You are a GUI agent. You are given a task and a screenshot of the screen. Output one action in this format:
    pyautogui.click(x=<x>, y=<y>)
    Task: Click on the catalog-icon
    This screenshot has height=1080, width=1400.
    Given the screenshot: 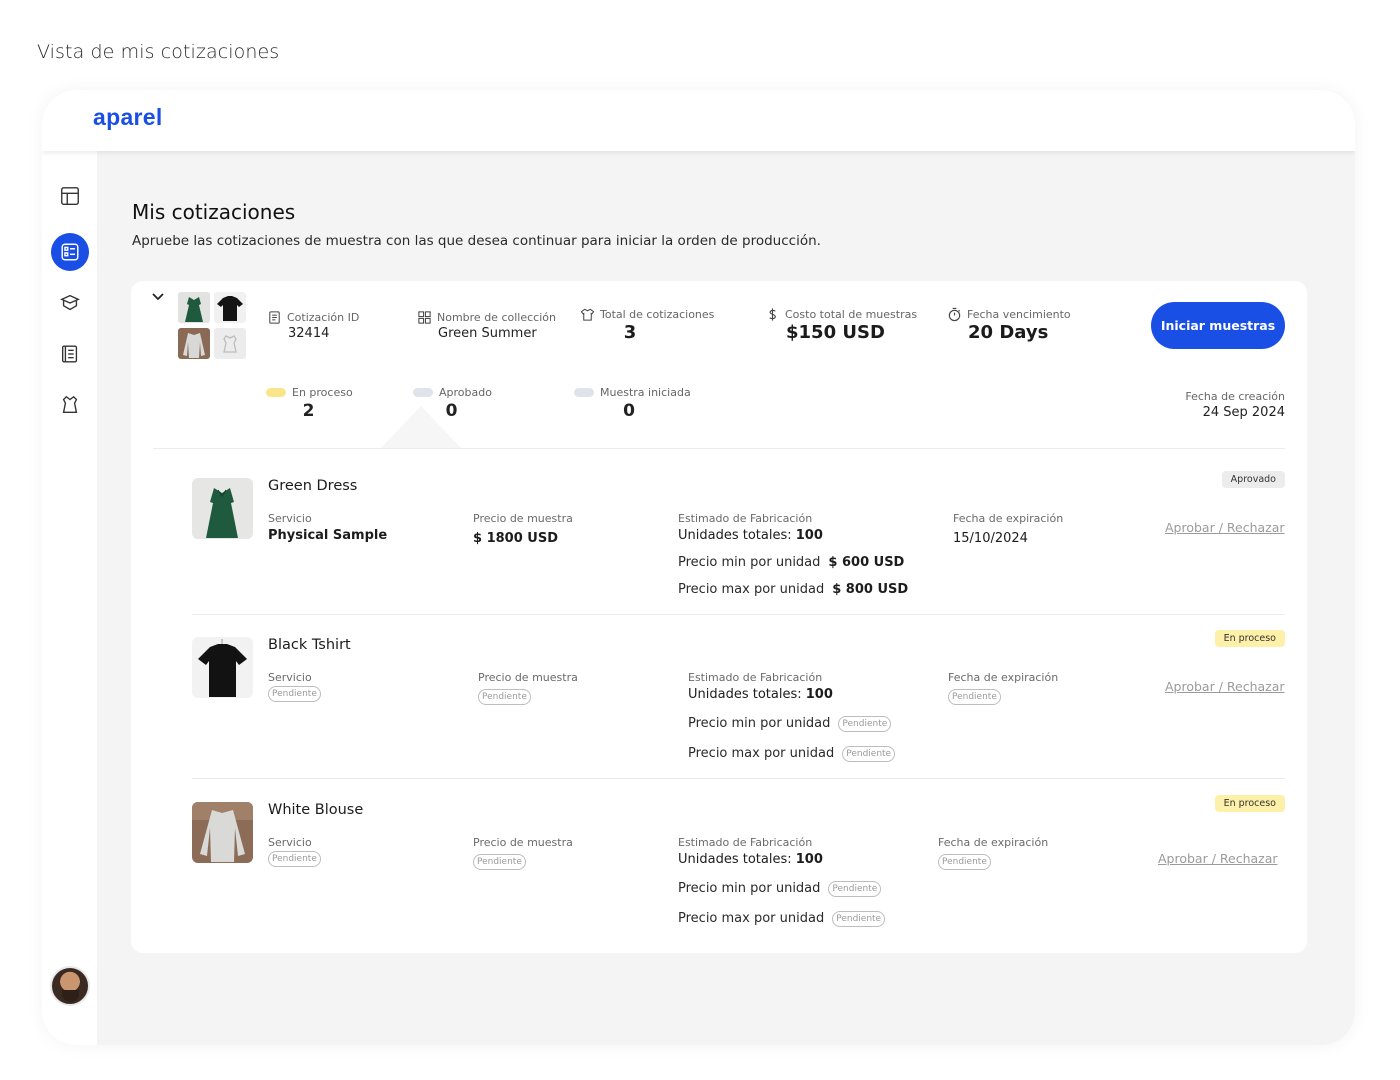 What is the action you would take?
    pyautogui.click(x=69, y=353)
    